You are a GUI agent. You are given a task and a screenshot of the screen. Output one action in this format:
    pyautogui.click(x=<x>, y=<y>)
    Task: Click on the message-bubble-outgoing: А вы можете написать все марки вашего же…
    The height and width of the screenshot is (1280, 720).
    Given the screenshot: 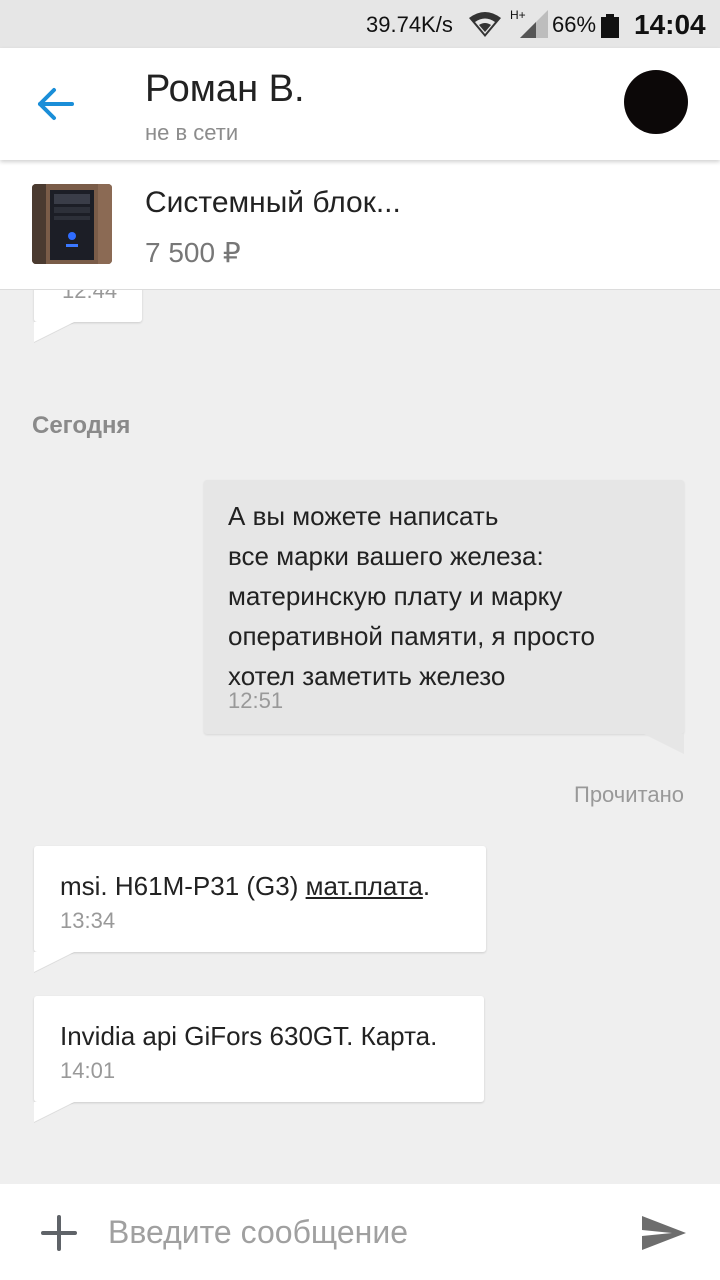 What is the action you would take?
    pyautogui.click(x=444, y=617)
    